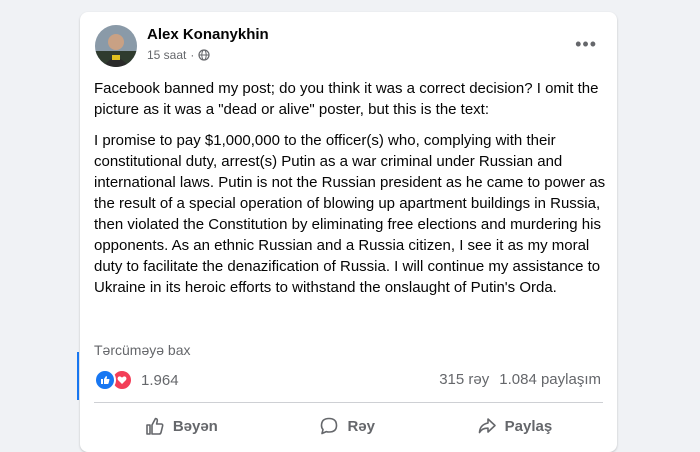  What do you see at coordinates (586, 44) in the screenshot?
I see `more-options-button: •••` at bounding box center [586, 44].